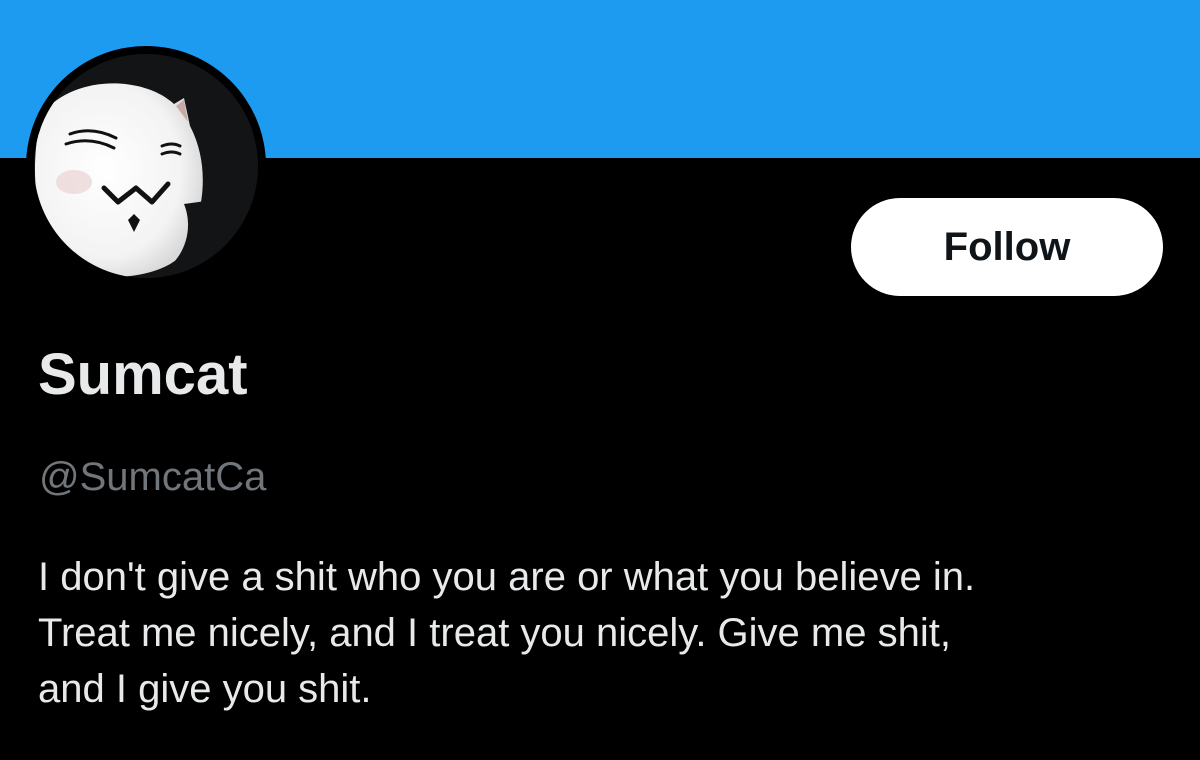  I want to click on display-name: Sumcat, so click(143, 374).